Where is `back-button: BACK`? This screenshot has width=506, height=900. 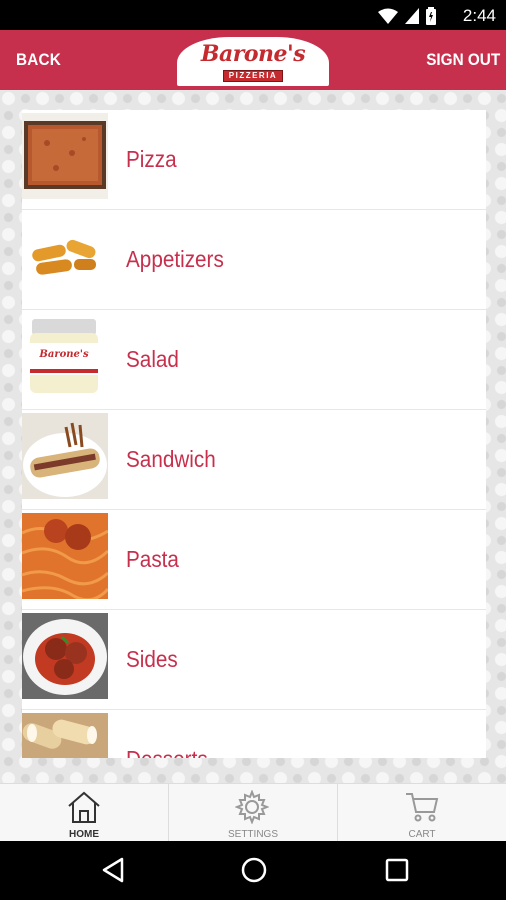 back-button: BACK is located at coordinates (38, 60).